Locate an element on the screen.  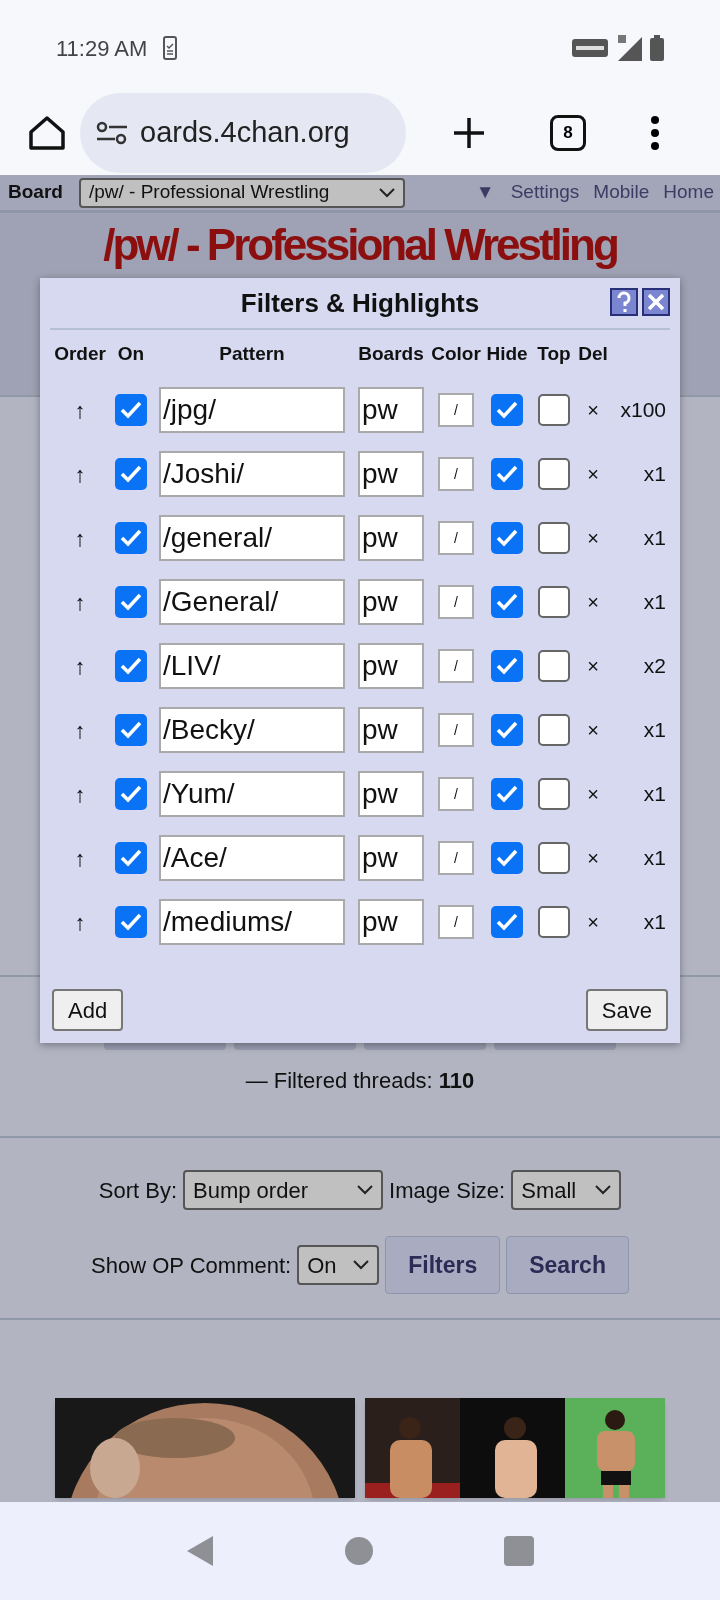
pattern-field: /general/ is located at coordinates (252, 538).